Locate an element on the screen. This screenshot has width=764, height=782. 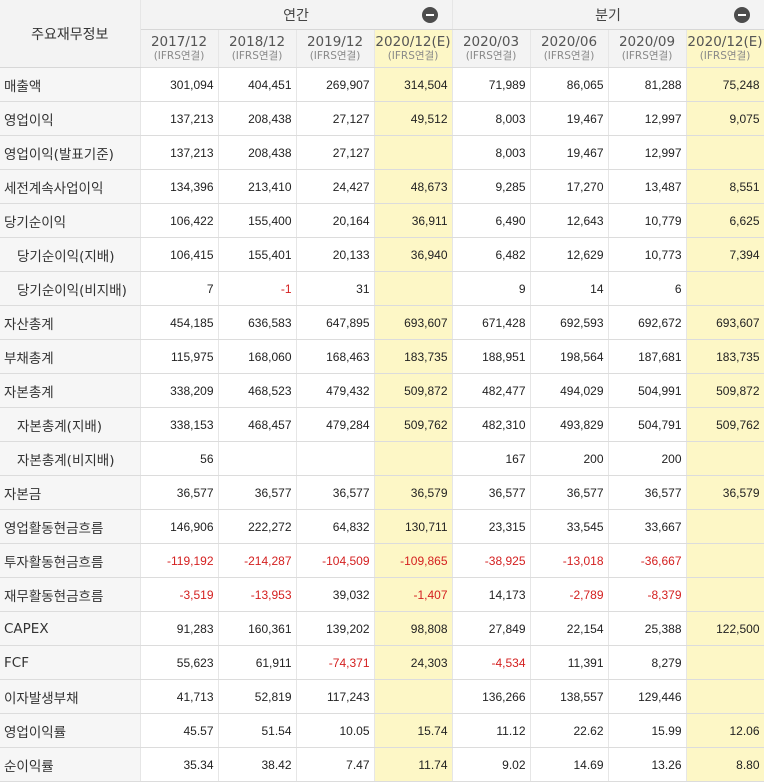
value-cell: 6,482 is located at coordinates (491, 254).